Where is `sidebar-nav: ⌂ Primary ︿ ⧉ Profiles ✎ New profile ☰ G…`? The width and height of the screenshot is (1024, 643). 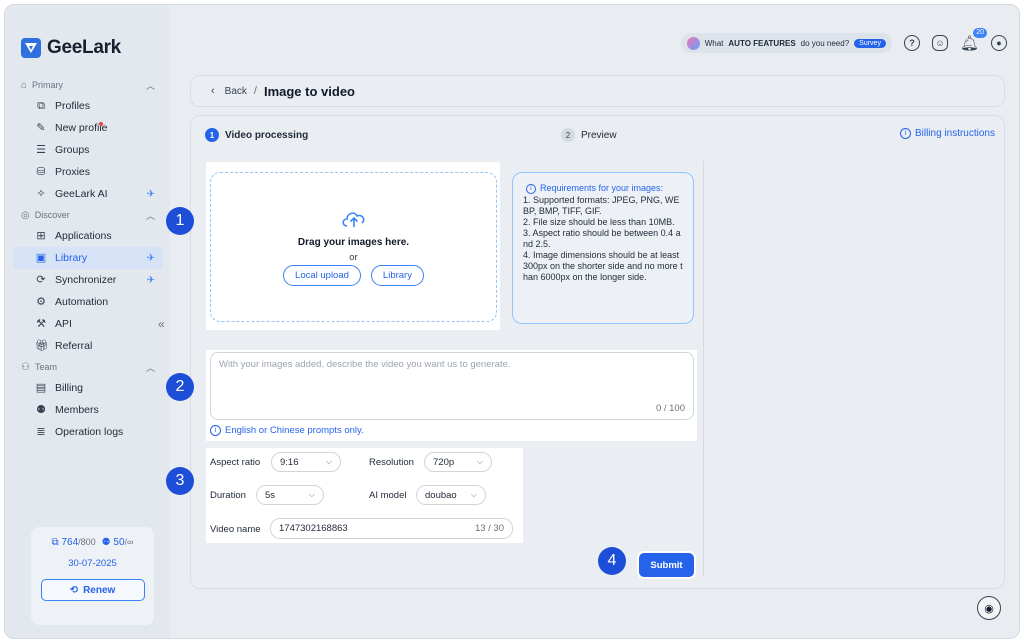
sidebar-nav: ⌂ Primary ︿ ⧉ Profiles ✎ New profile ☰ G… is located at coordinates (88, 259).